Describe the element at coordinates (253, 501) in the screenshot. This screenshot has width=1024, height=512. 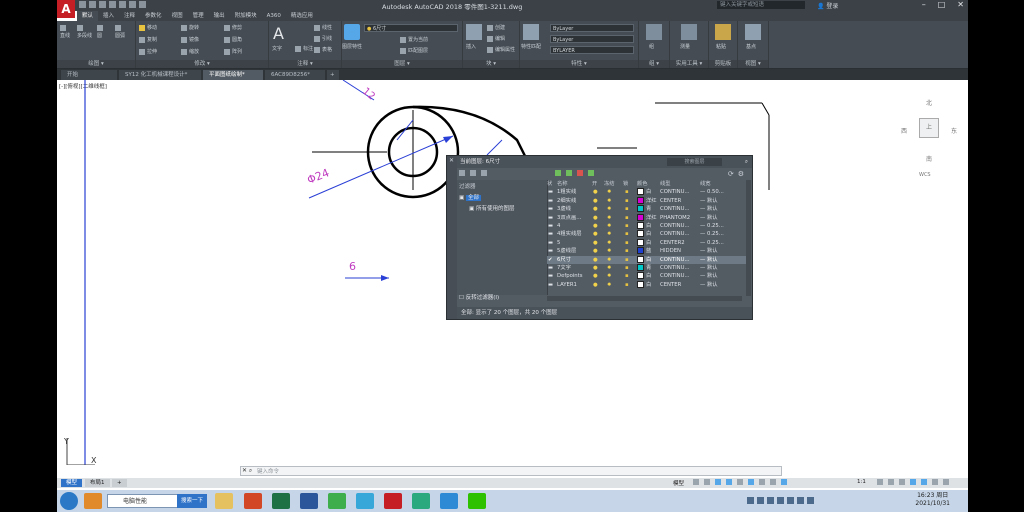
I see `powerpoint-icon` at that location.